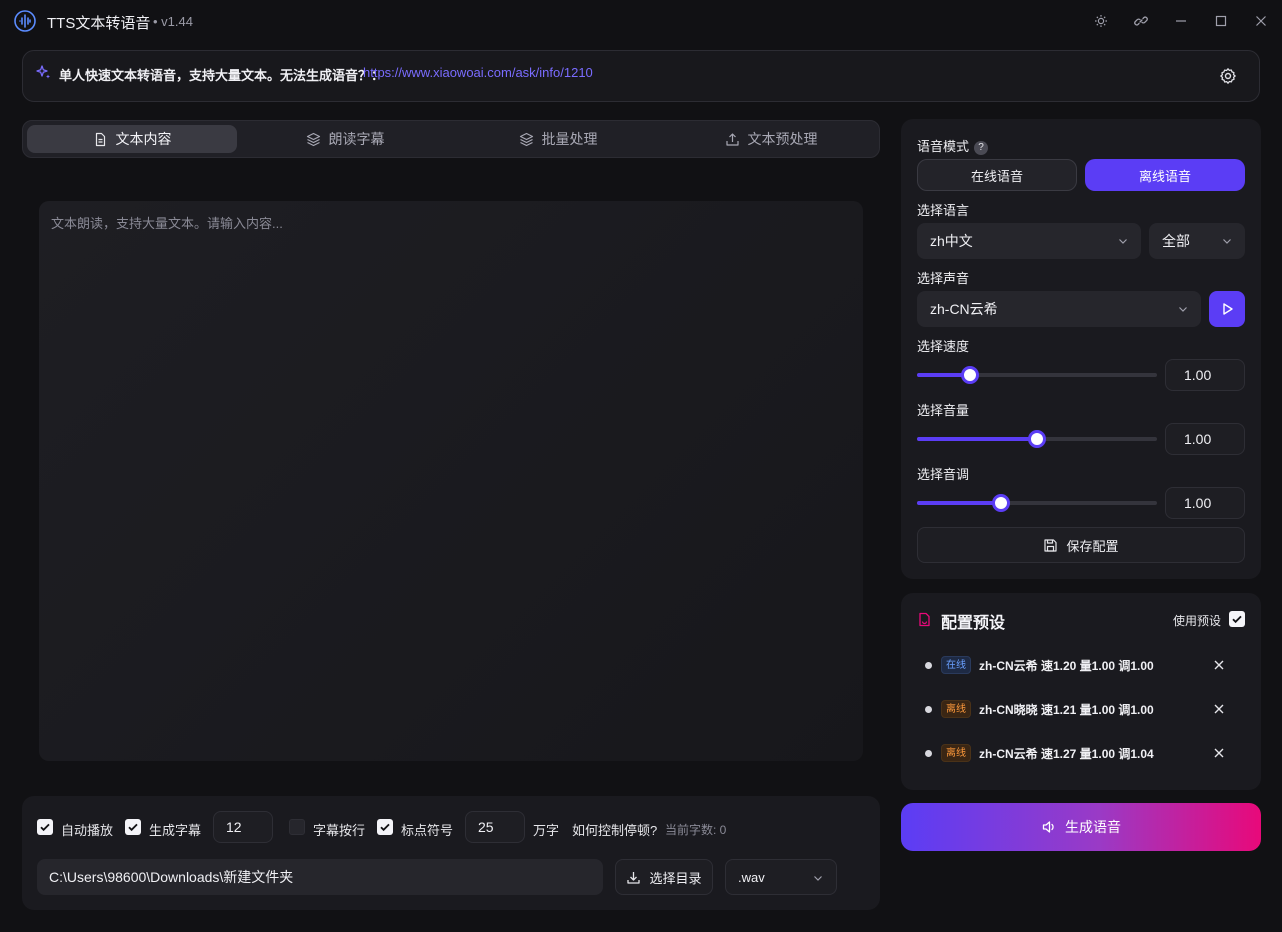  I want to click on subtitle-length-input: 12, so click(243, 827).